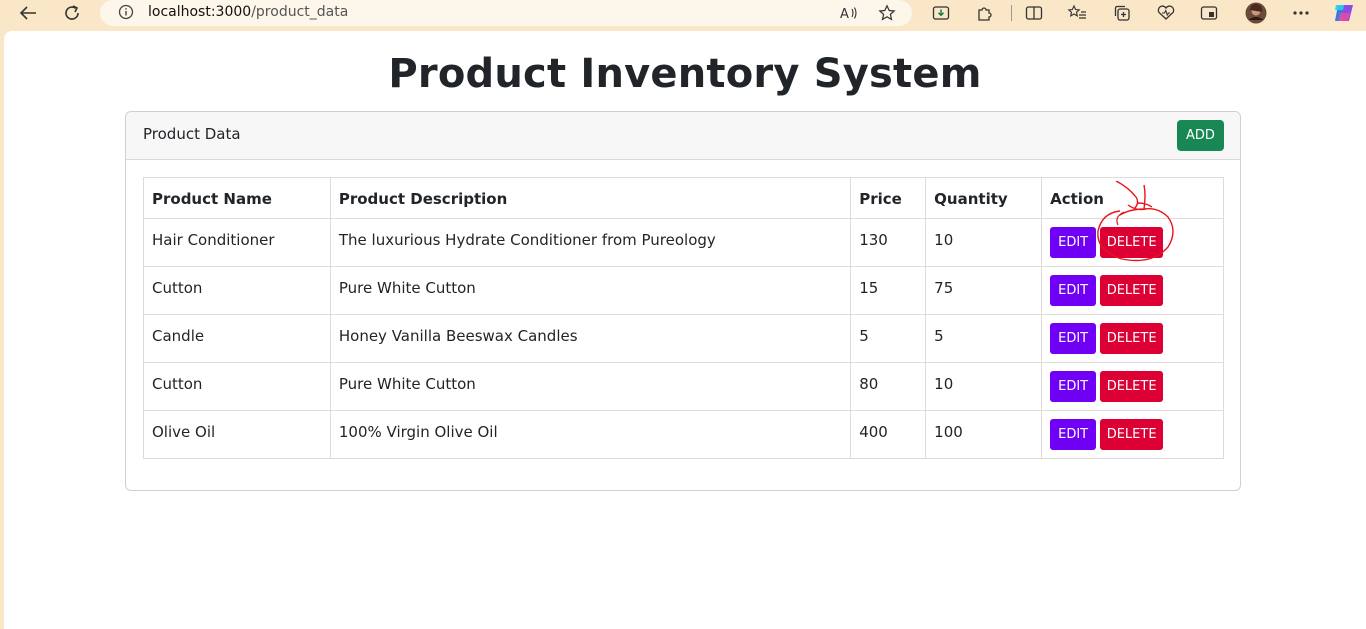 This screenshot has height=629, width=1366. Describe the element at coordinates (984, 198) in the screenshot. I see `column-header-quantity: Quantity` at that location.